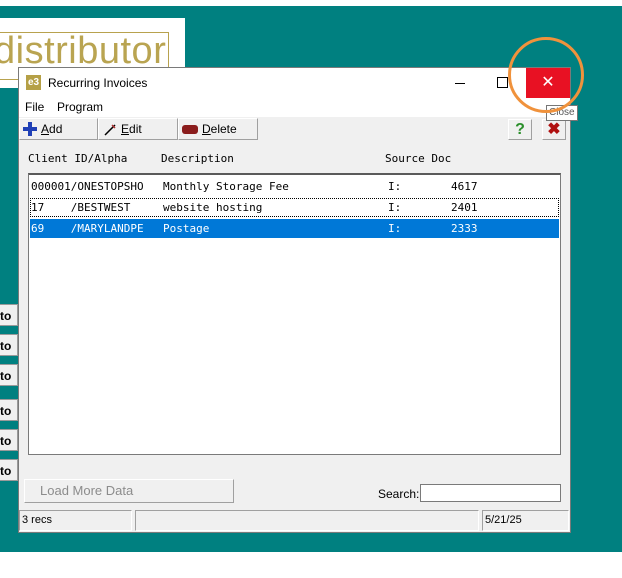 The width and height of the screenshot is (622, 578). Describe the element at coordinates (9, 315) in the screenshot. I see `side-button-1: to` at that location.